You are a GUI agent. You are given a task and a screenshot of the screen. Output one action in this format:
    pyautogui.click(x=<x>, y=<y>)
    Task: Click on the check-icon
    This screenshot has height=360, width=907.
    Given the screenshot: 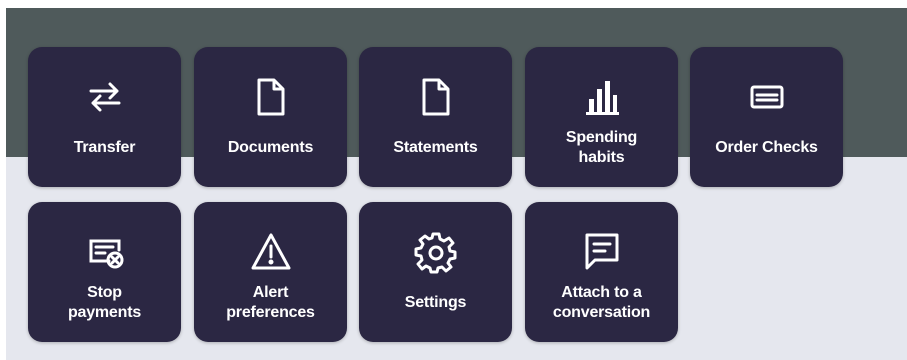 What is the action you would take?
    pyautogui.click(x=767, y=97)
    